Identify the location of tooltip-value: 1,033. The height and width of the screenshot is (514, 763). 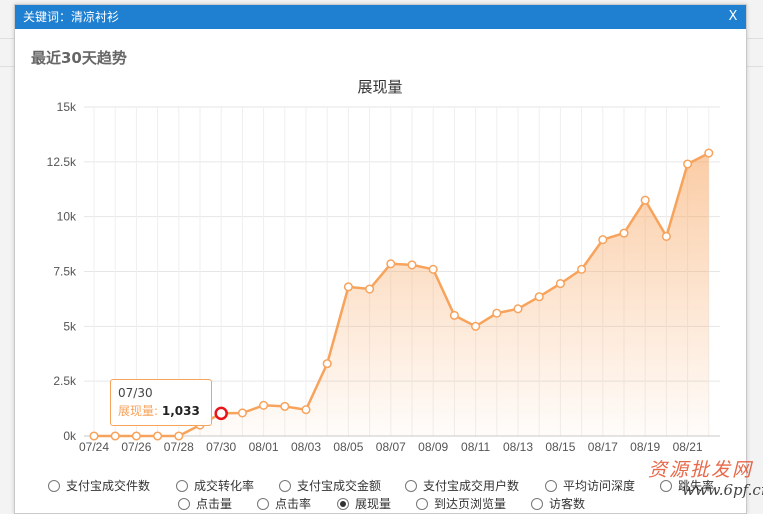
(180, 411).